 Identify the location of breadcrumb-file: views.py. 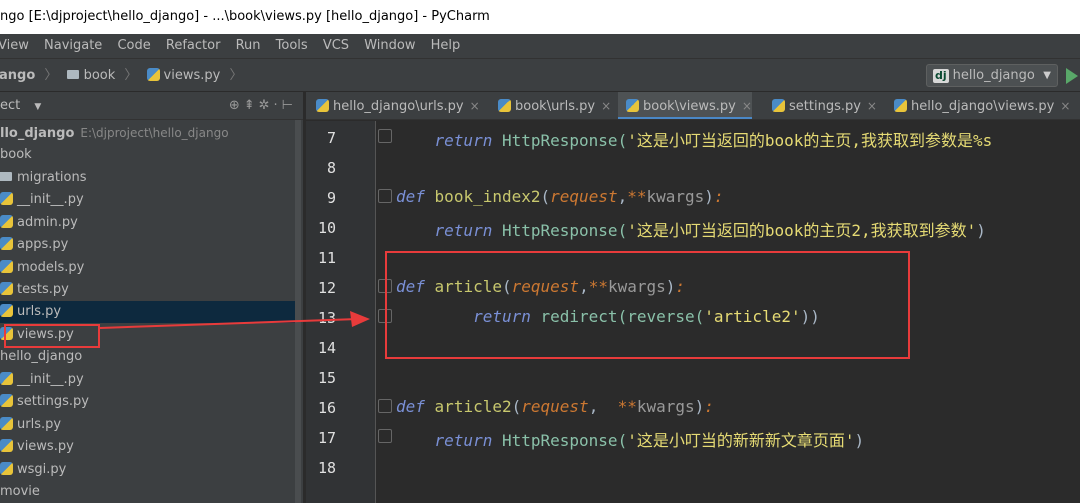
(183, 75).